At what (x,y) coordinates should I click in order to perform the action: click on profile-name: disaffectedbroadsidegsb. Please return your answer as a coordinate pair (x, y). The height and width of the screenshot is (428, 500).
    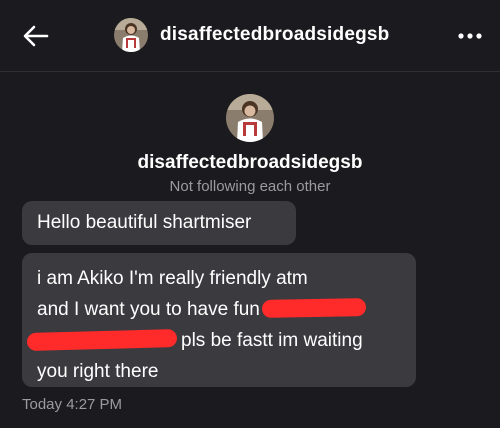
    Looking at the image, I should click on (250, 163).